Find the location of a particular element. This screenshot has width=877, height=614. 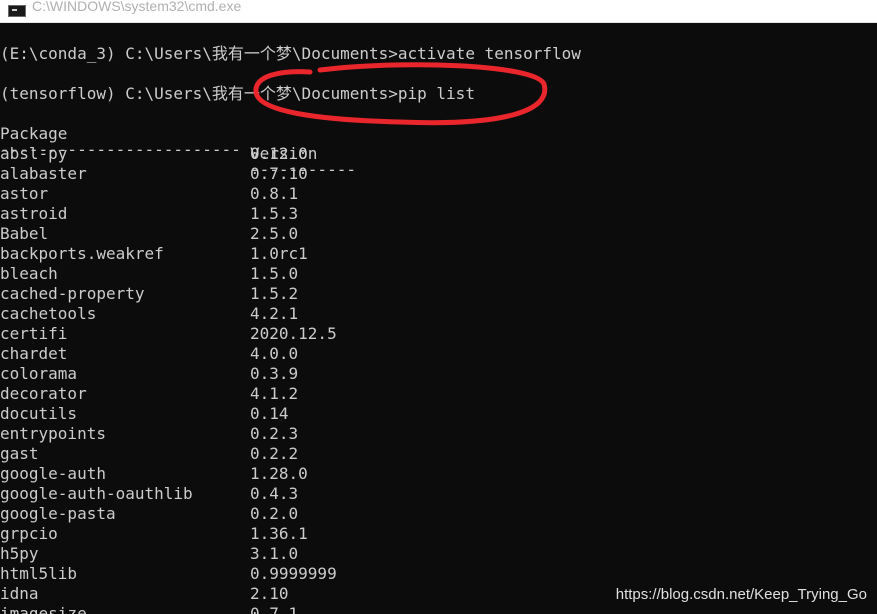

package-name: astor is located at coordinates (24, 193).